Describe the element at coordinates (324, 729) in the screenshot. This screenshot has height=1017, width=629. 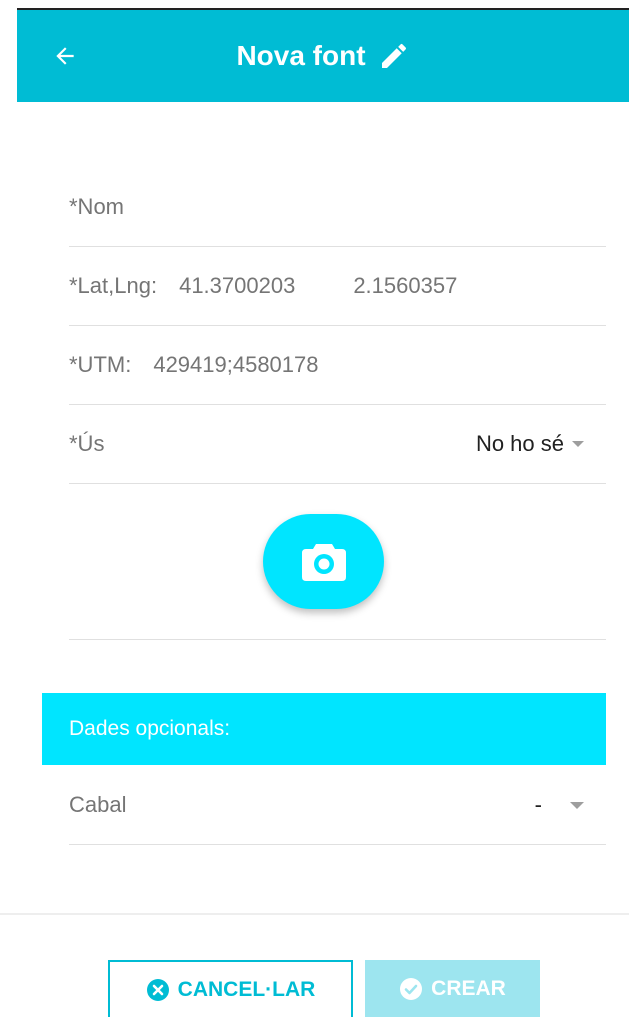
I see `optional-section-header: Dades opcionals:` at that location.